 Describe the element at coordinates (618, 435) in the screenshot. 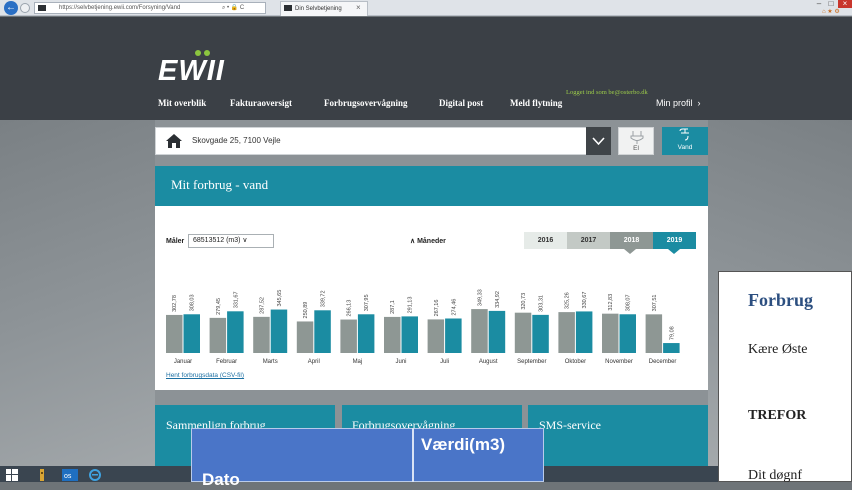

I see `tile-sms-service` at that location.